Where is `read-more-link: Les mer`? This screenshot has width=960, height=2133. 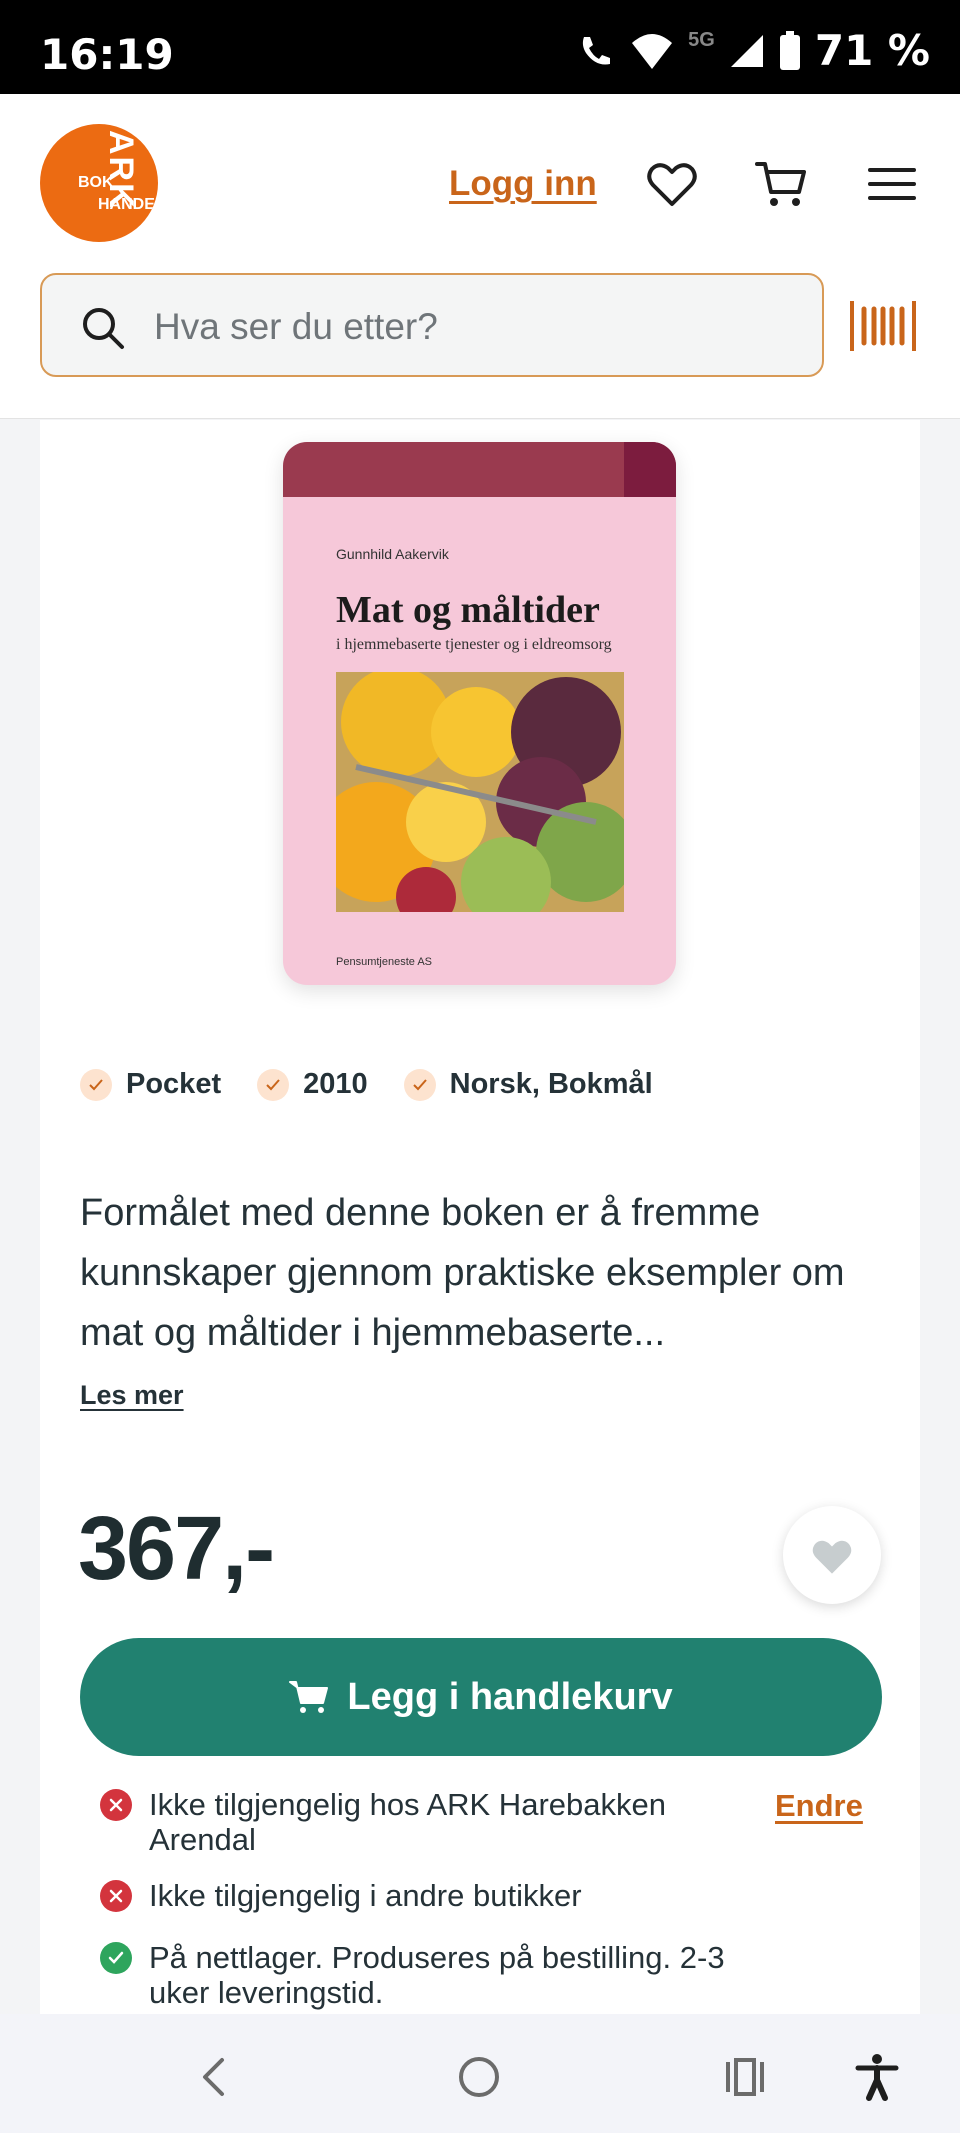 read-more-link: Les mer is located at coordinates (132, 1395).